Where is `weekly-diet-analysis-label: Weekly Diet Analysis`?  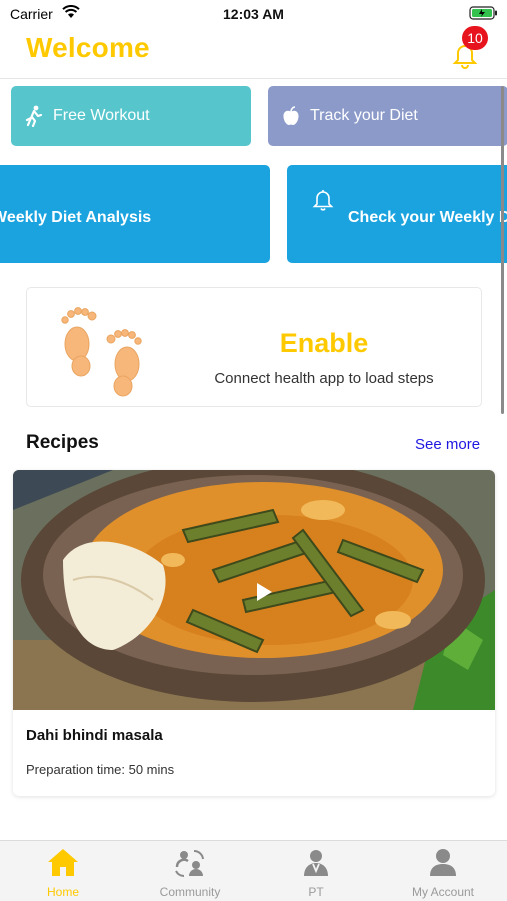
weekly-diet-analysis-label: Weekly Diet Analysis is located at coordinates (76, 217).